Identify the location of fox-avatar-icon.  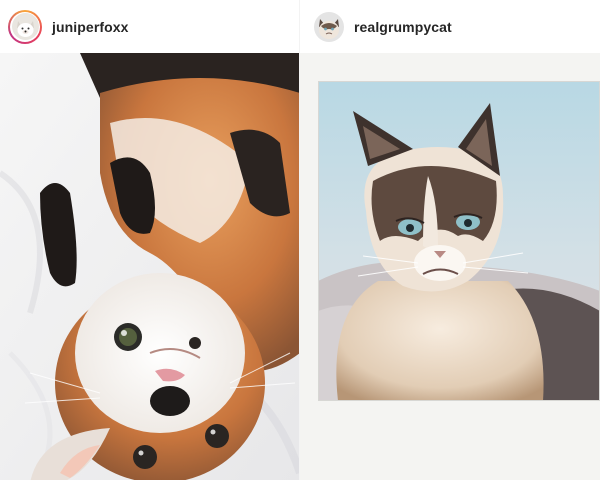
(25, 26).